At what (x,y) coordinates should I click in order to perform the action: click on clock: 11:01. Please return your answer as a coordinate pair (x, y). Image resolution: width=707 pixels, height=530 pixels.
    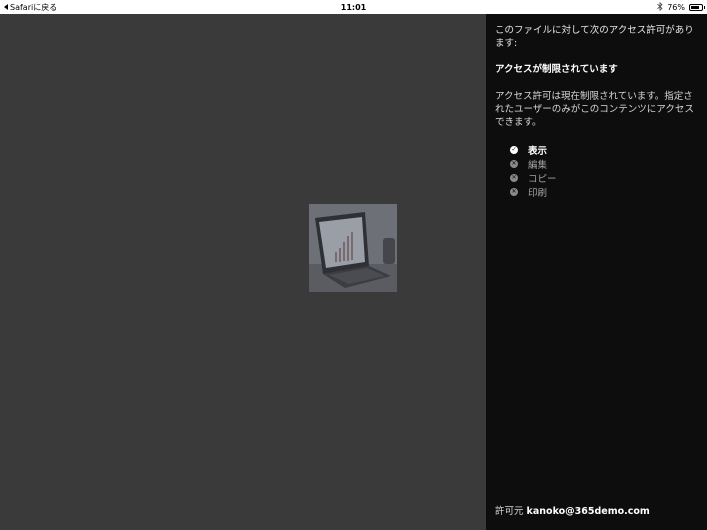
    Looking at the image, I should click on (353, 7).